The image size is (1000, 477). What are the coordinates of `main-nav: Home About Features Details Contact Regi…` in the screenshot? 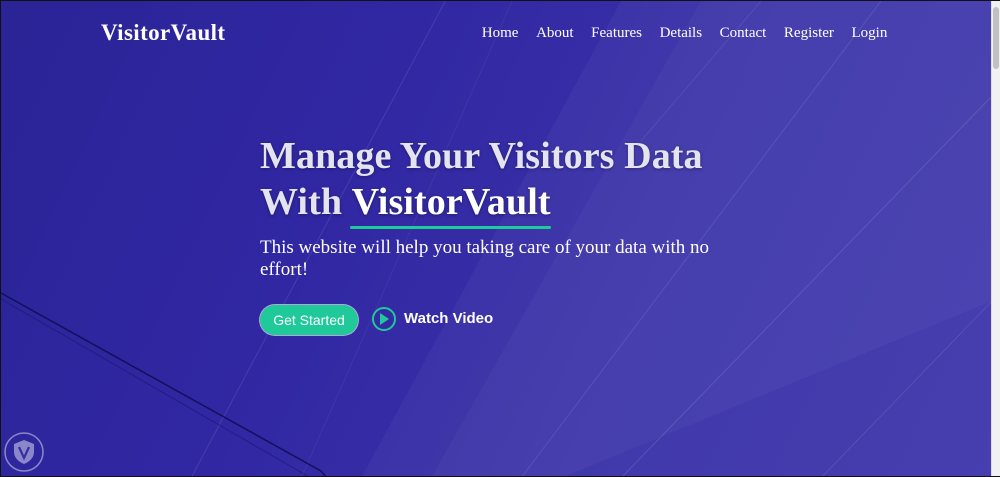 It's located at (684, 33).